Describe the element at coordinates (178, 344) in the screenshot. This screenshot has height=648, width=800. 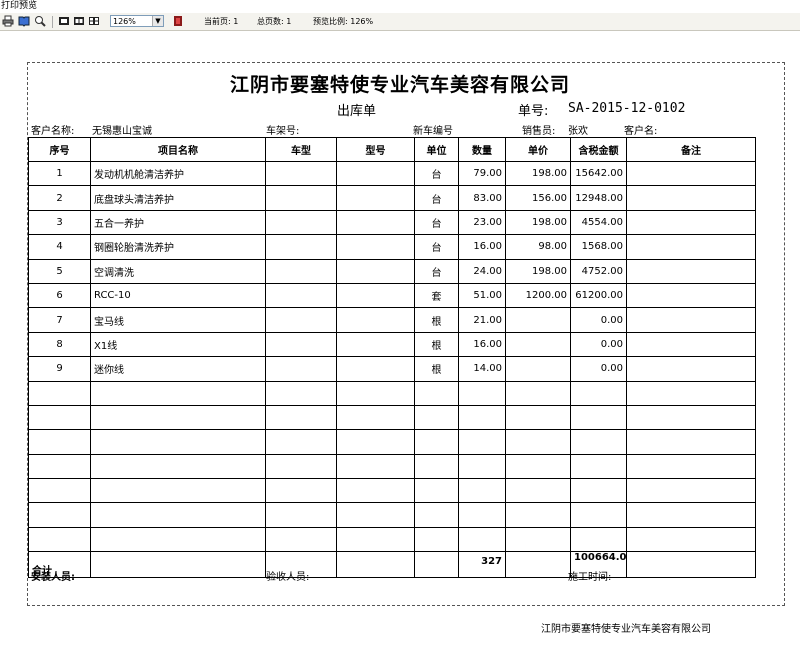
I see `cell-name: X1线` at that location.